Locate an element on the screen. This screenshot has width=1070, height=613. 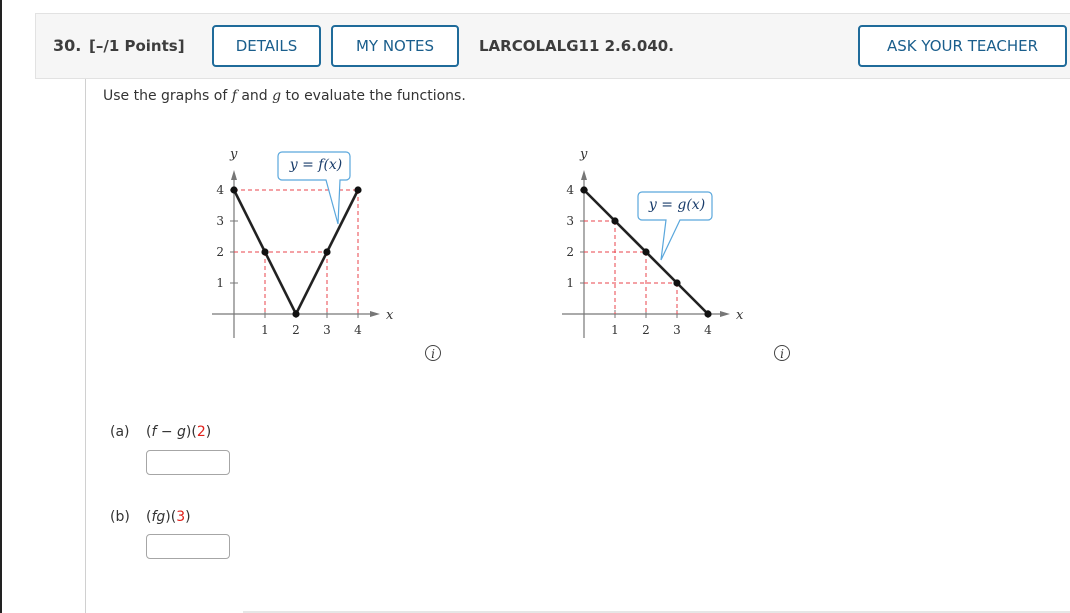
part-b-label: (b) is located at coordinates (120, 517).